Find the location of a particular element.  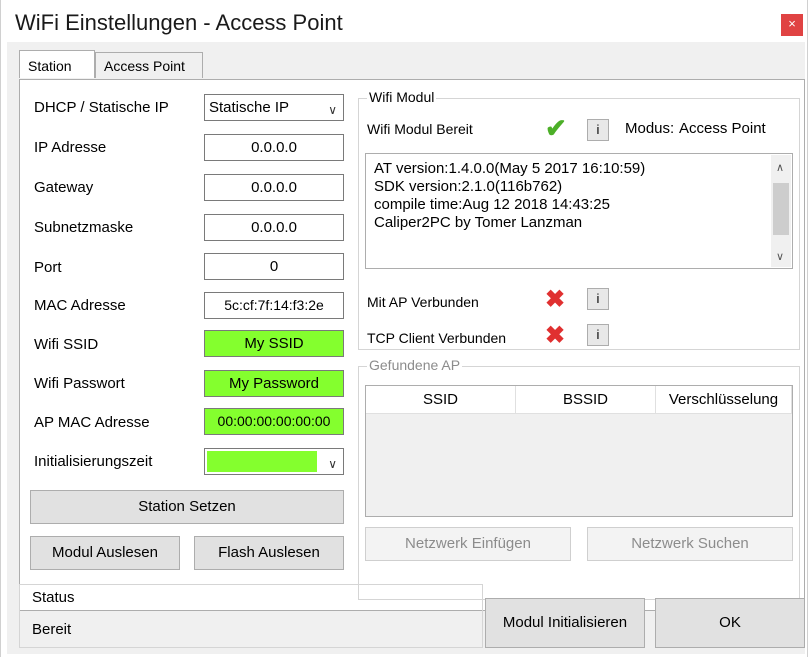

ap-mac-label: AP MAC Adresse is located at coordinates (92, 422).